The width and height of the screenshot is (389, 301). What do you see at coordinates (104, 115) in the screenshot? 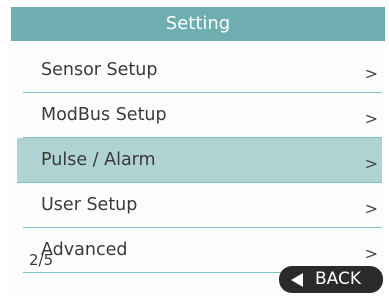
I see `menu-item-label: ModBus Setup` at bounding box center [104, 115].